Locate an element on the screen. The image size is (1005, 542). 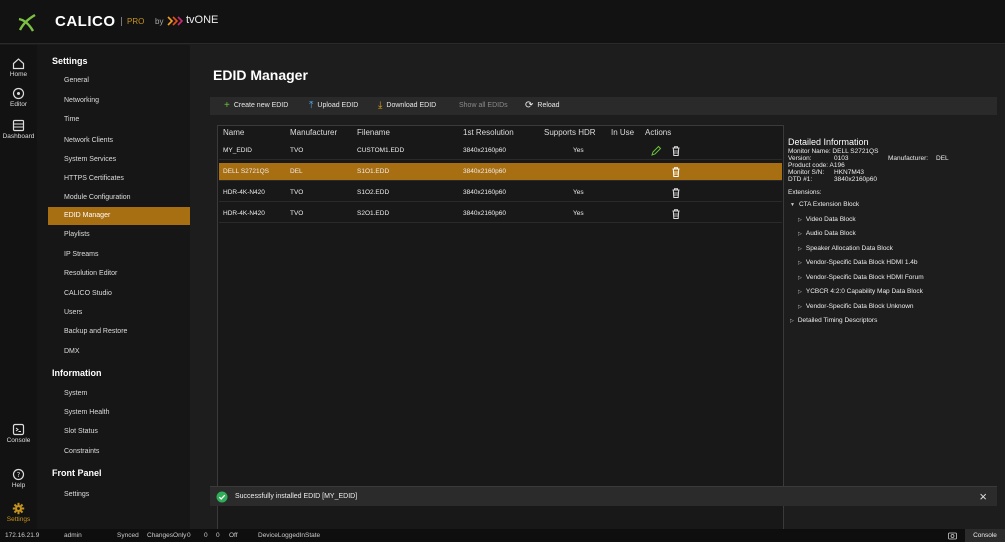
rail-editor: Editor is located at coordinates (18, 97).